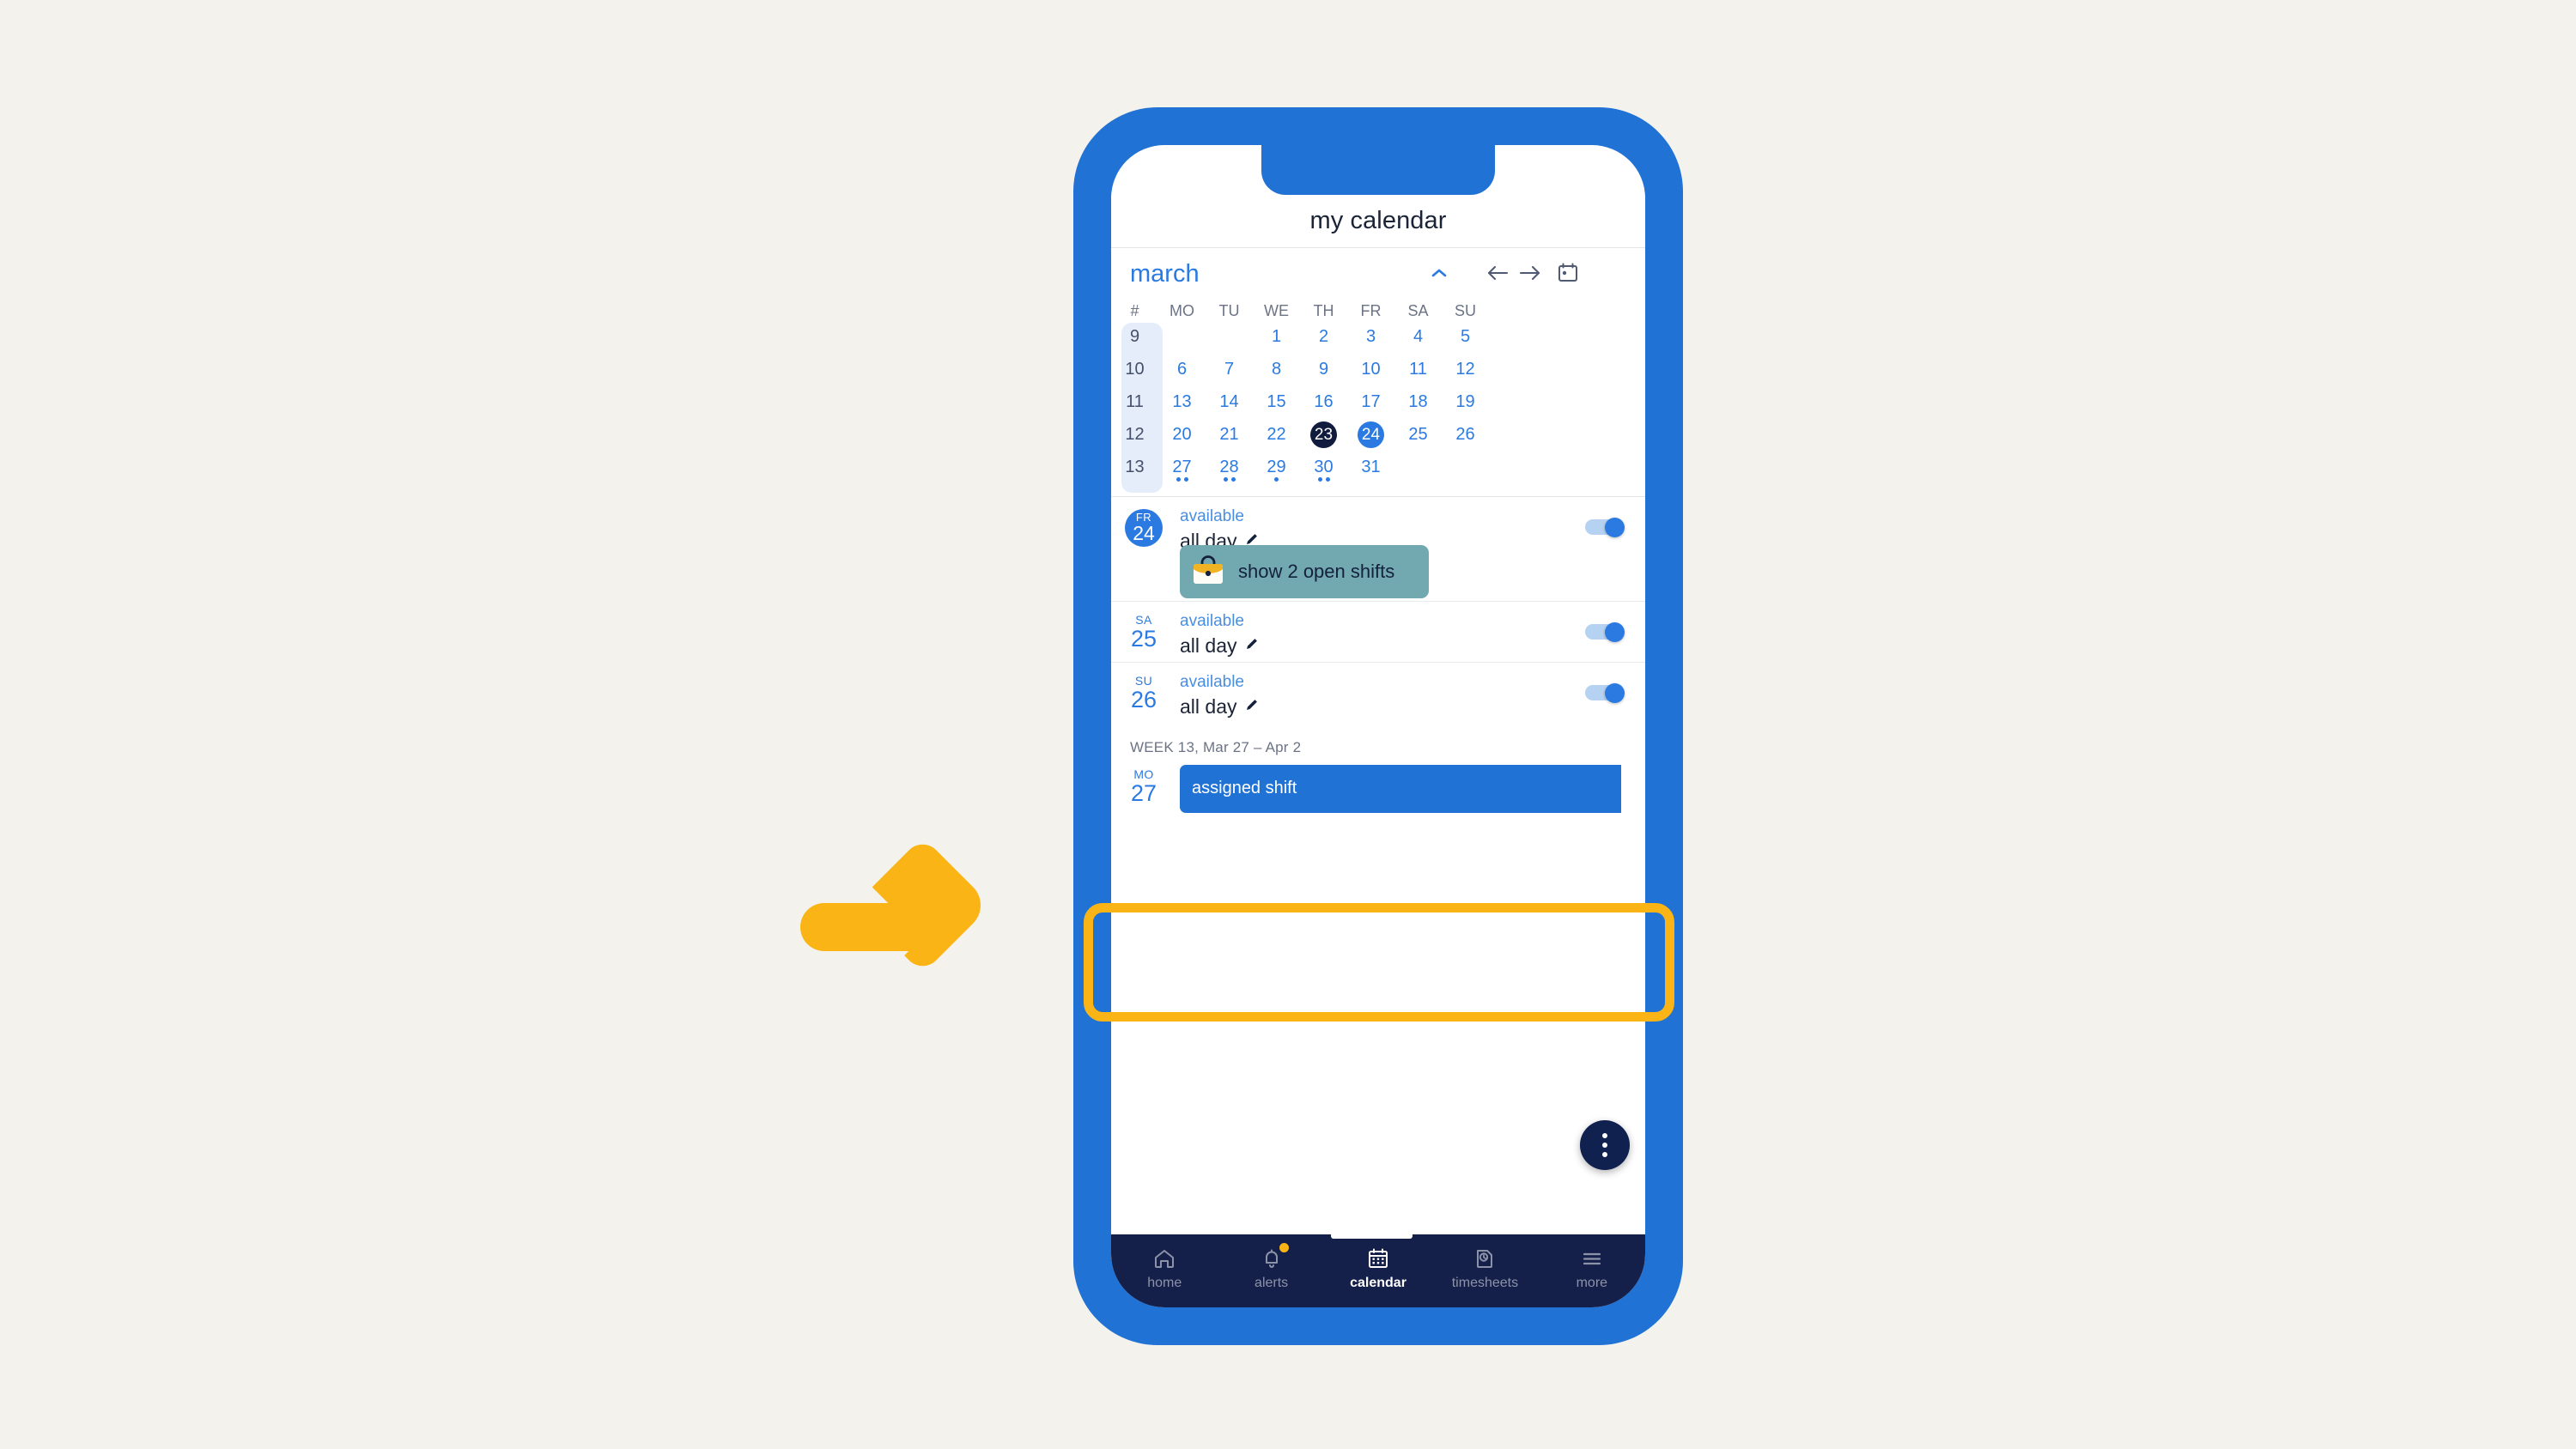 The image size is (2576, 1449). What do you see at coordinates (1271, 1262) in the screenshot?
I see `nav-item-alerts: alerts` at bounding box center [1271, 1262].